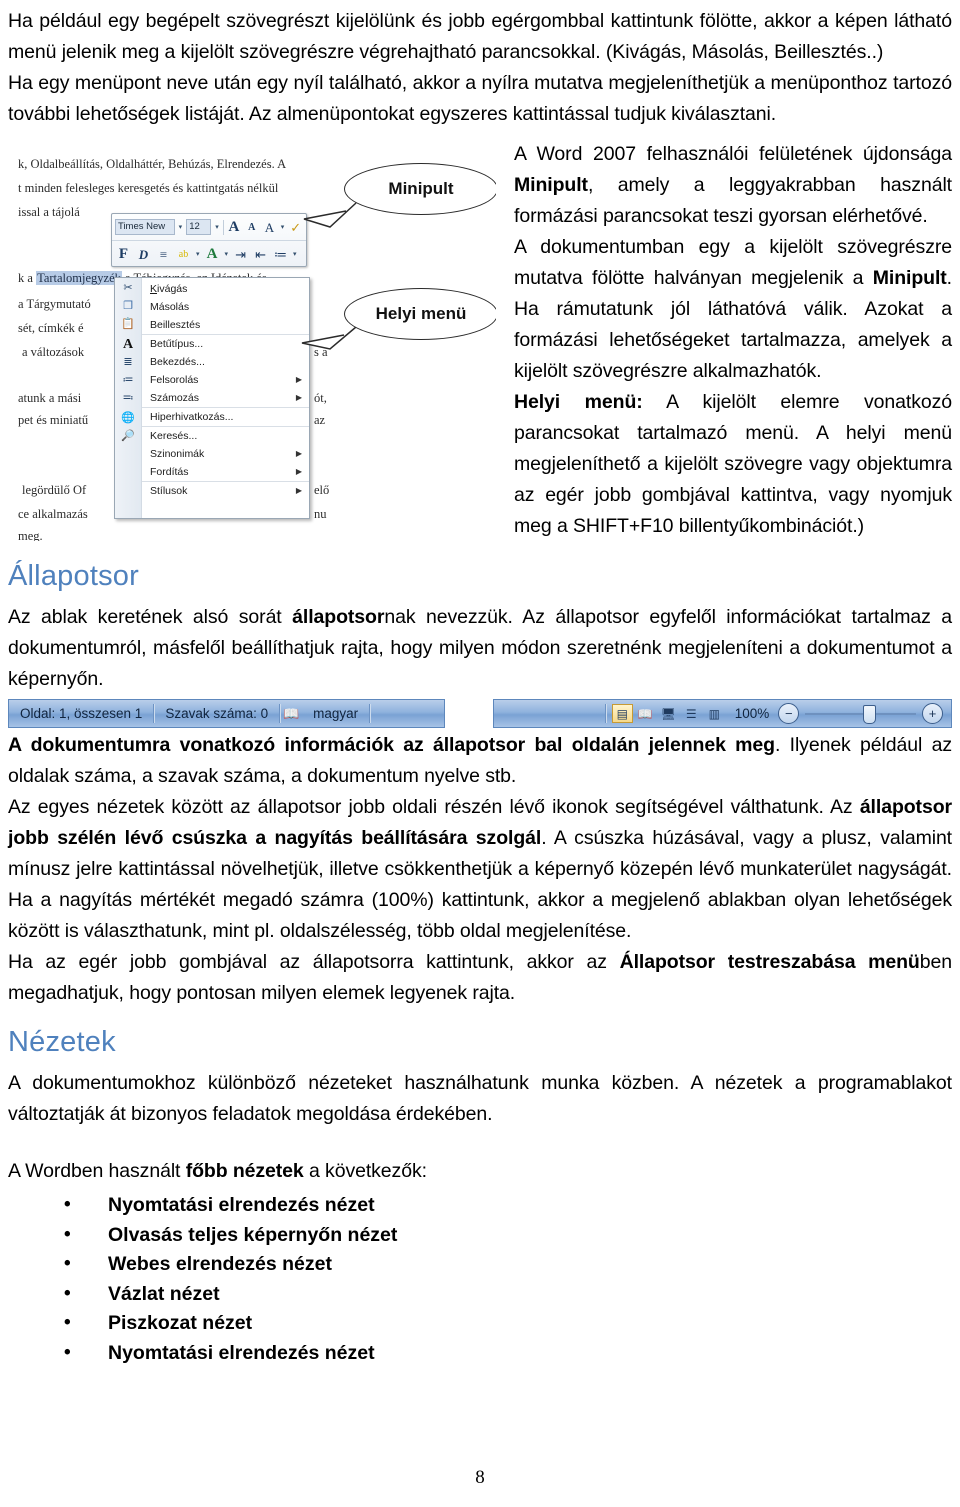 This screenshot has height=1507, width=960. I want to click on zoom-level-label: 100%, so click(752, 713).